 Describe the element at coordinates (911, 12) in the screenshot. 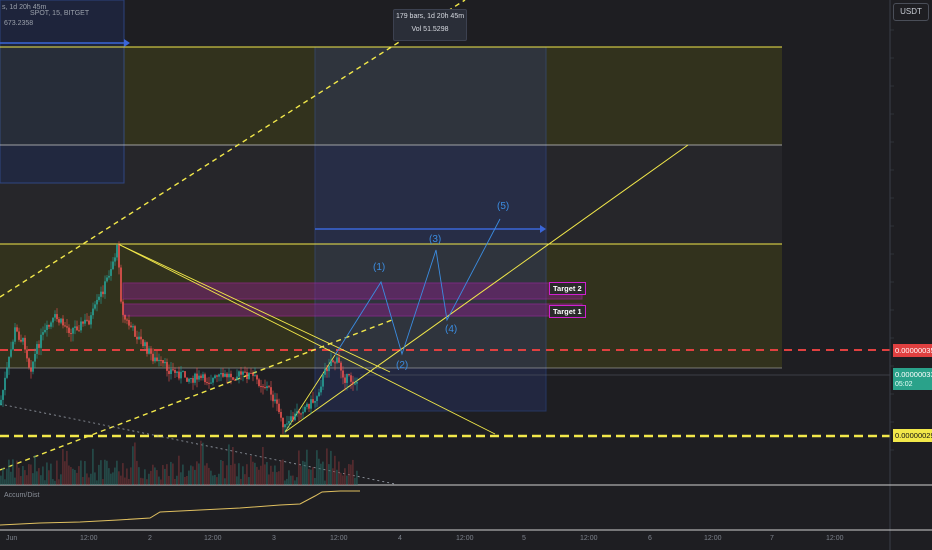

I see `currency-unit-button: USDT` at that location.